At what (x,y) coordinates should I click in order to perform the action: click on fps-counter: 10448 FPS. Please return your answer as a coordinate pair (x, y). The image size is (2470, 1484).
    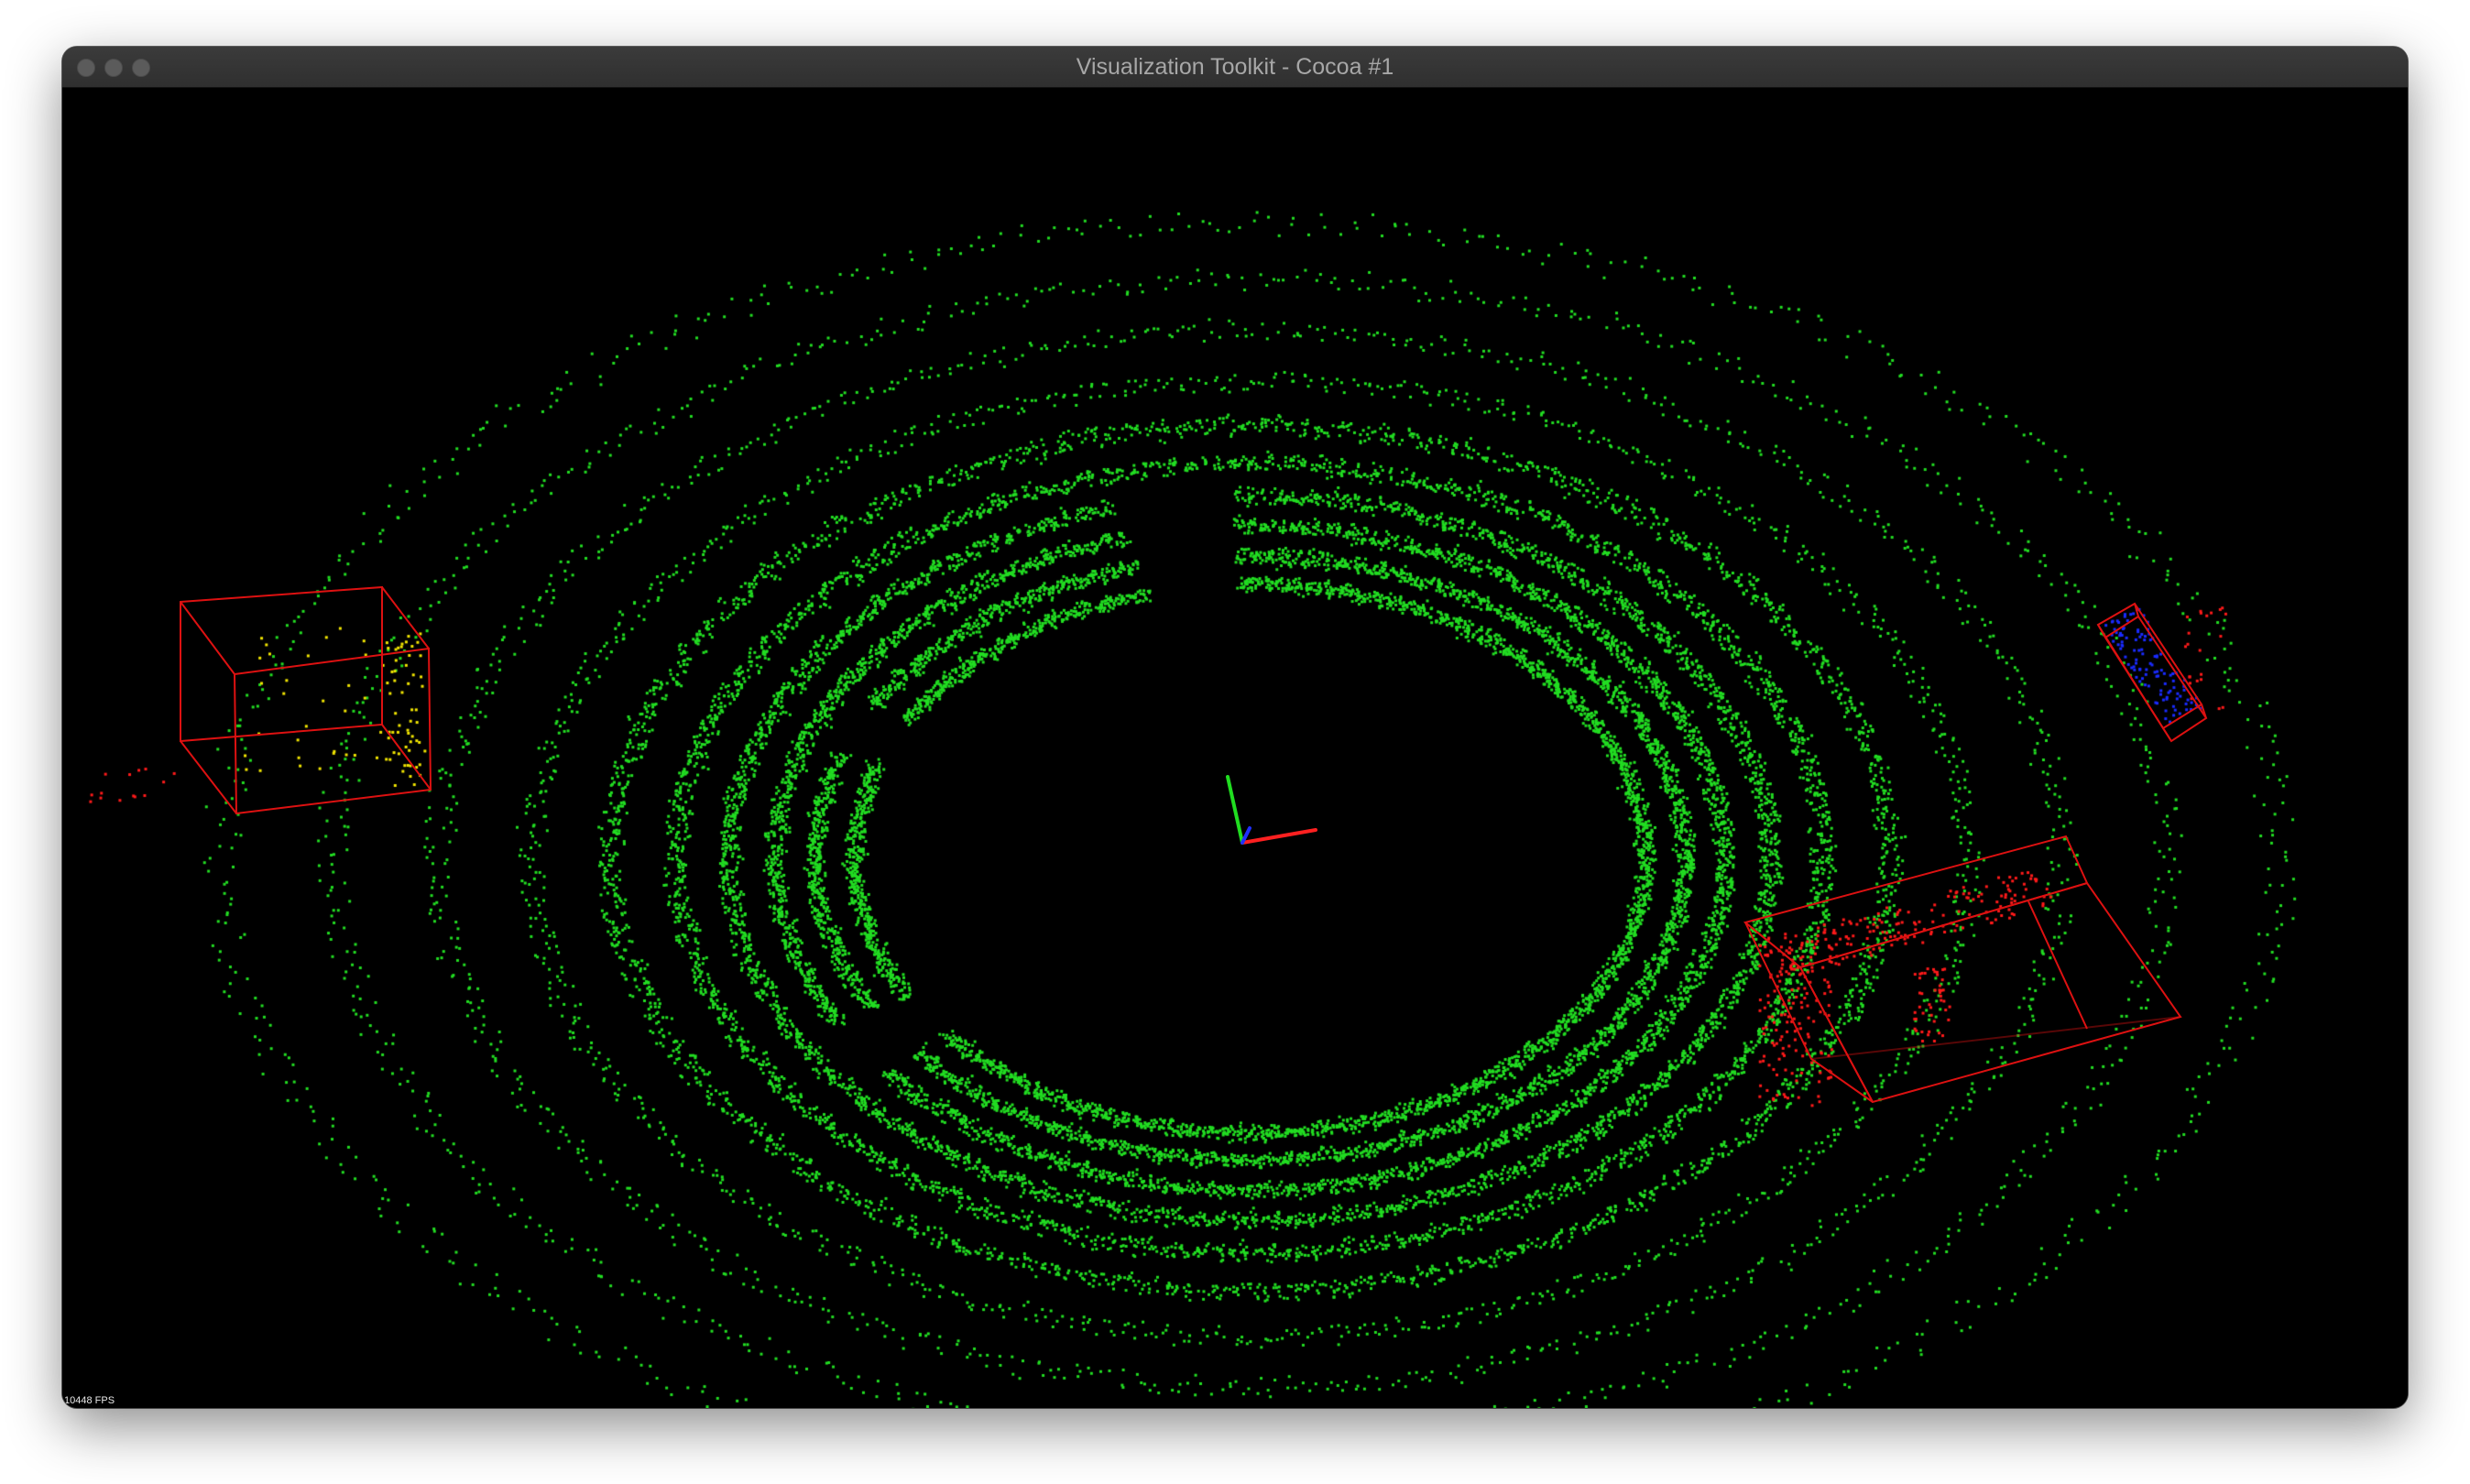
    Looking at the image, I should click on (89, 1400).